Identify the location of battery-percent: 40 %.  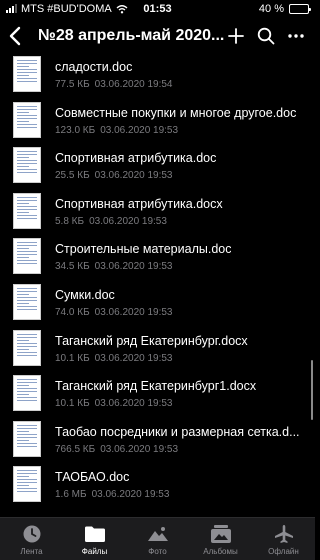
(271, 9).